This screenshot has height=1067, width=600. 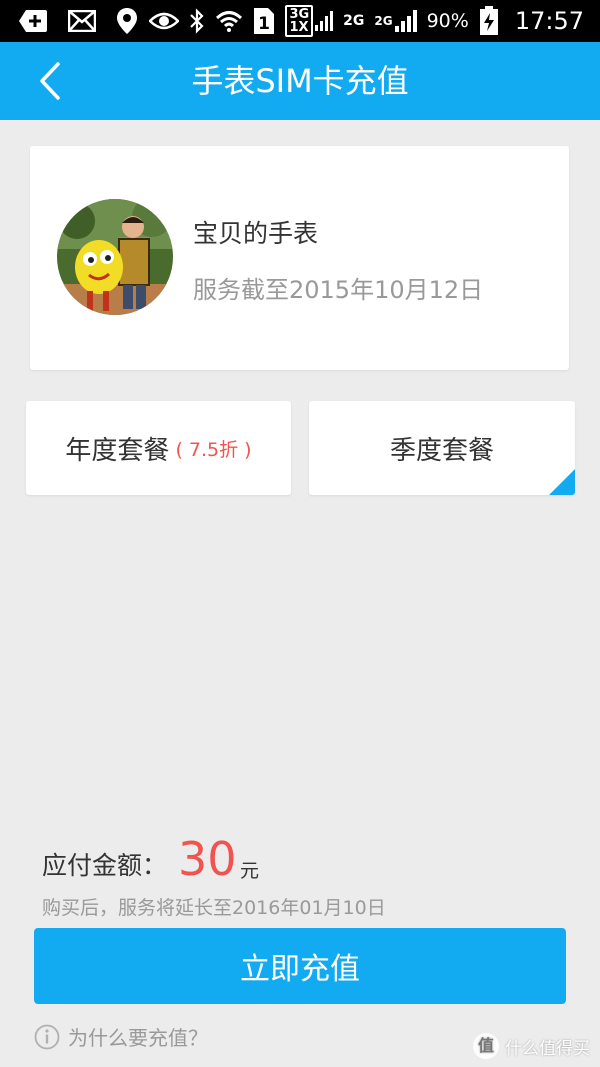 I want to click on signal-2g-icon: 2G, so click(x=395, y=21).